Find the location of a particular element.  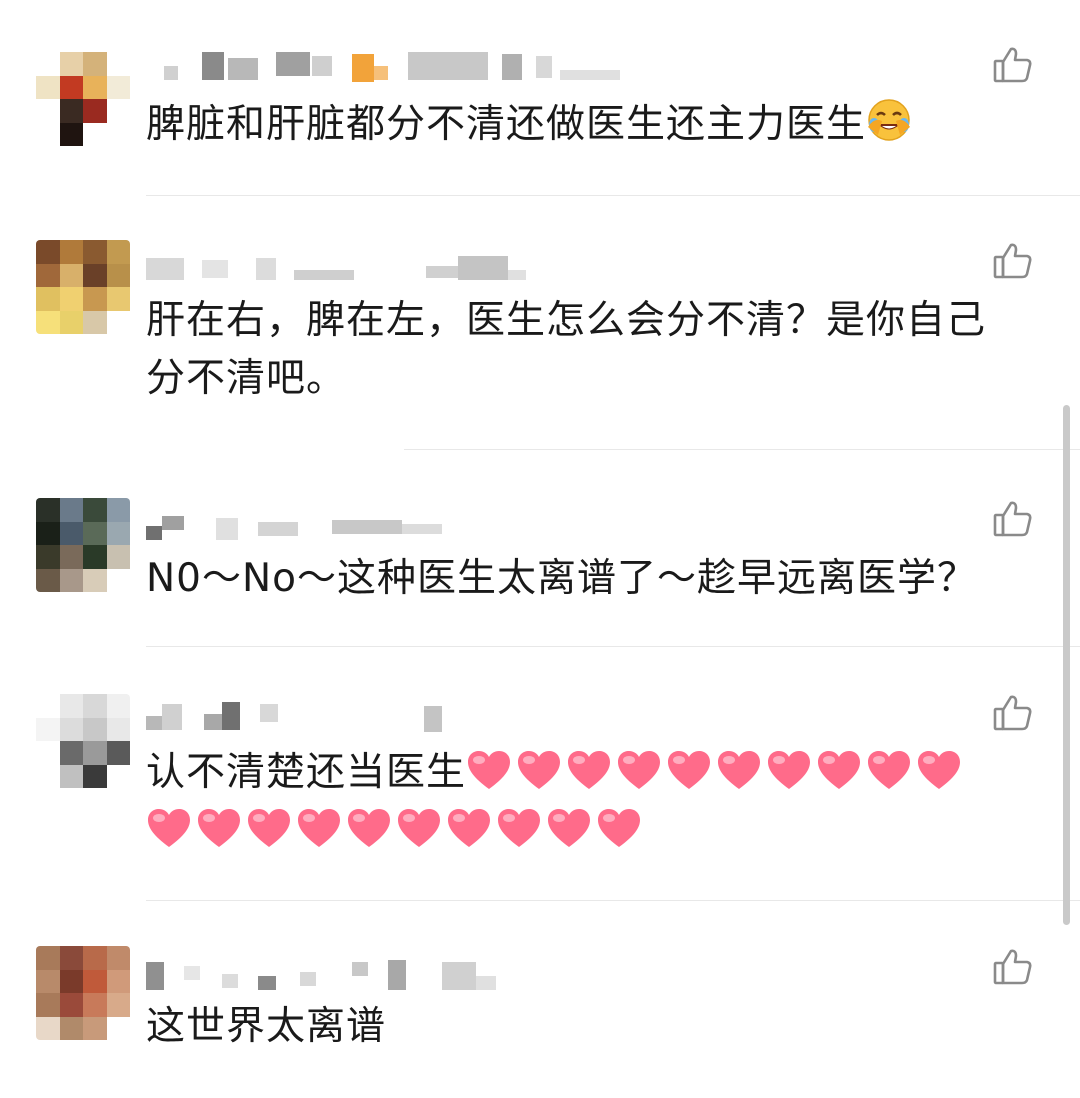

comment-text: 认不清楚还当医生 is located at coordinates (576, 802).